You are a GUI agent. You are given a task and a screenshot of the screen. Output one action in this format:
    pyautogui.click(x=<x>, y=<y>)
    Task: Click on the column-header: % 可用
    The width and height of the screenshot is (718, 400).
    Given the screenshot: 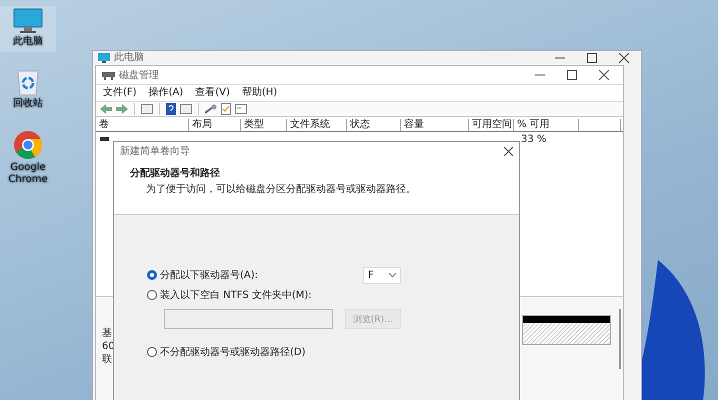 What is the action you would take?
    pyautogui.click(x=546, y=125)
    